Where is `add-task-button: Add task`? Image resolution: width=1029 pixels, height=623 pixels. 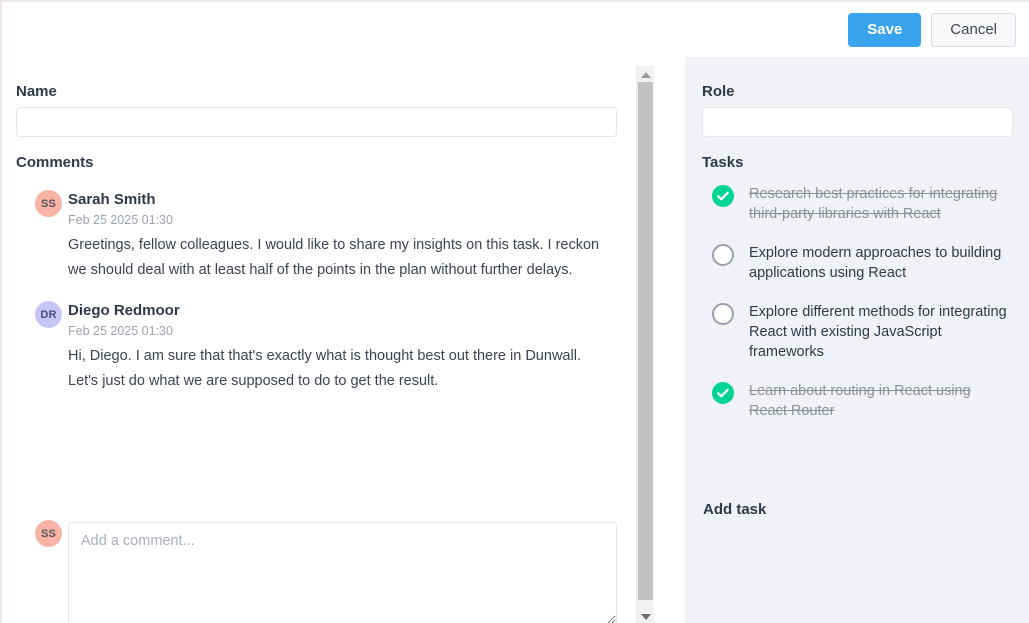
add-task-button: Add task is located at coordinates (734, 509).